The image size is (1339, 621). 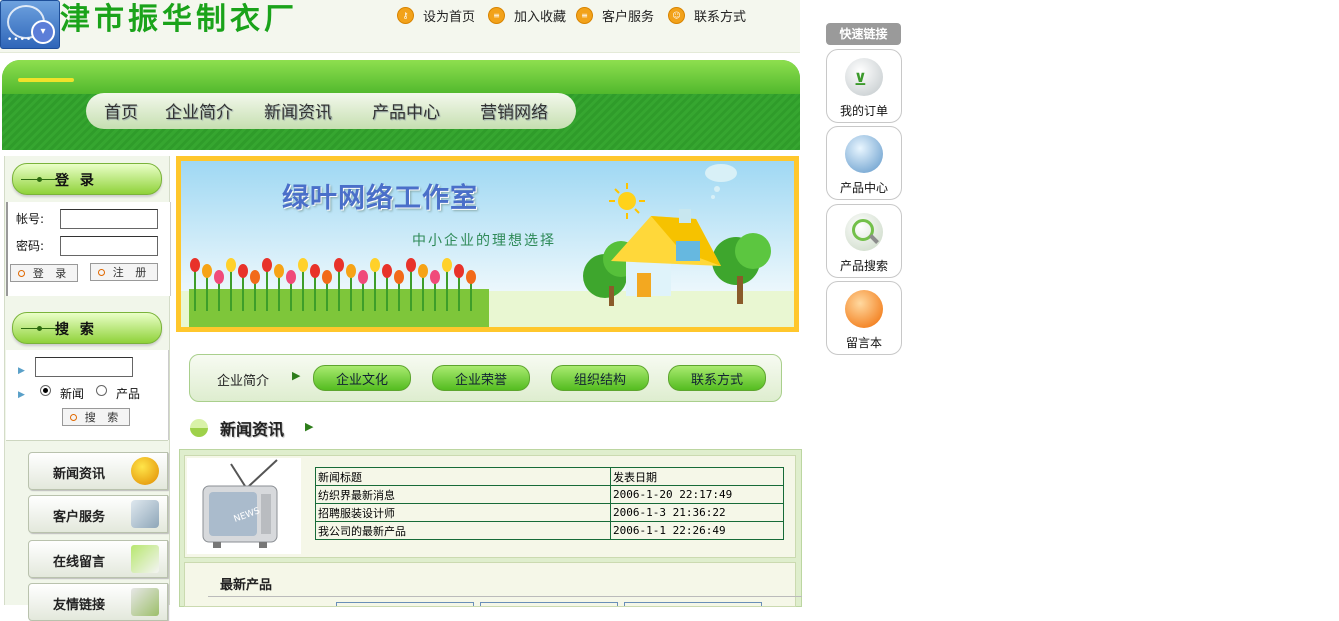 I want to click on contact-label: 联系方式, so click(x=720, y=17).